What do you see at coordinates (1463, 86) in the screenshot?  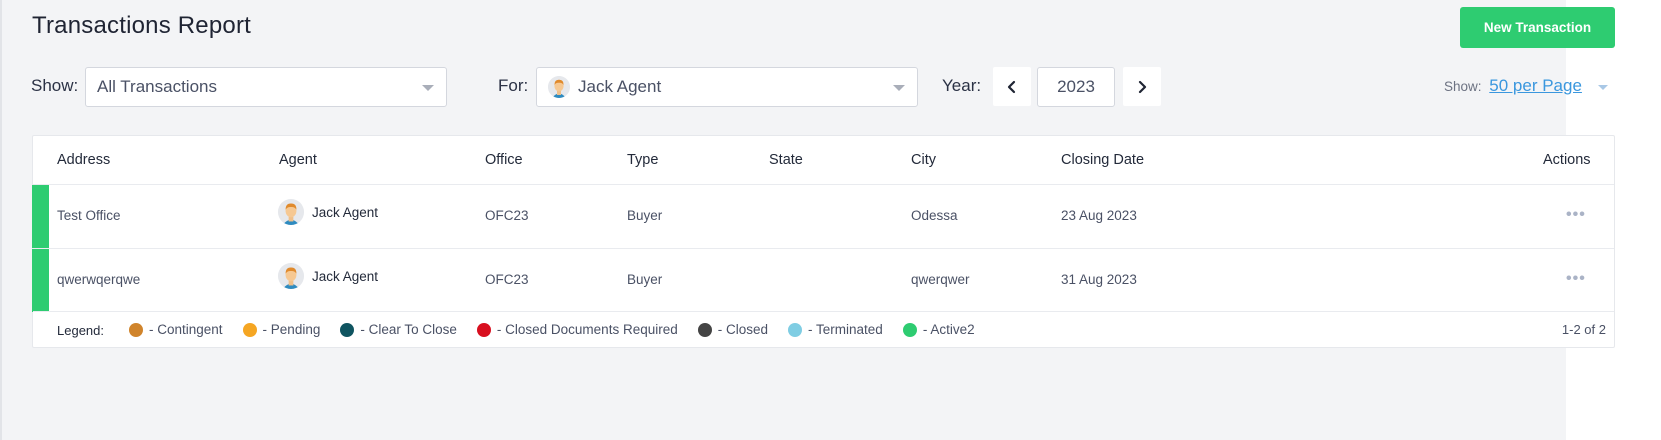 I see `per-page-prefix: Show:` at bounding box center [1463, 86].